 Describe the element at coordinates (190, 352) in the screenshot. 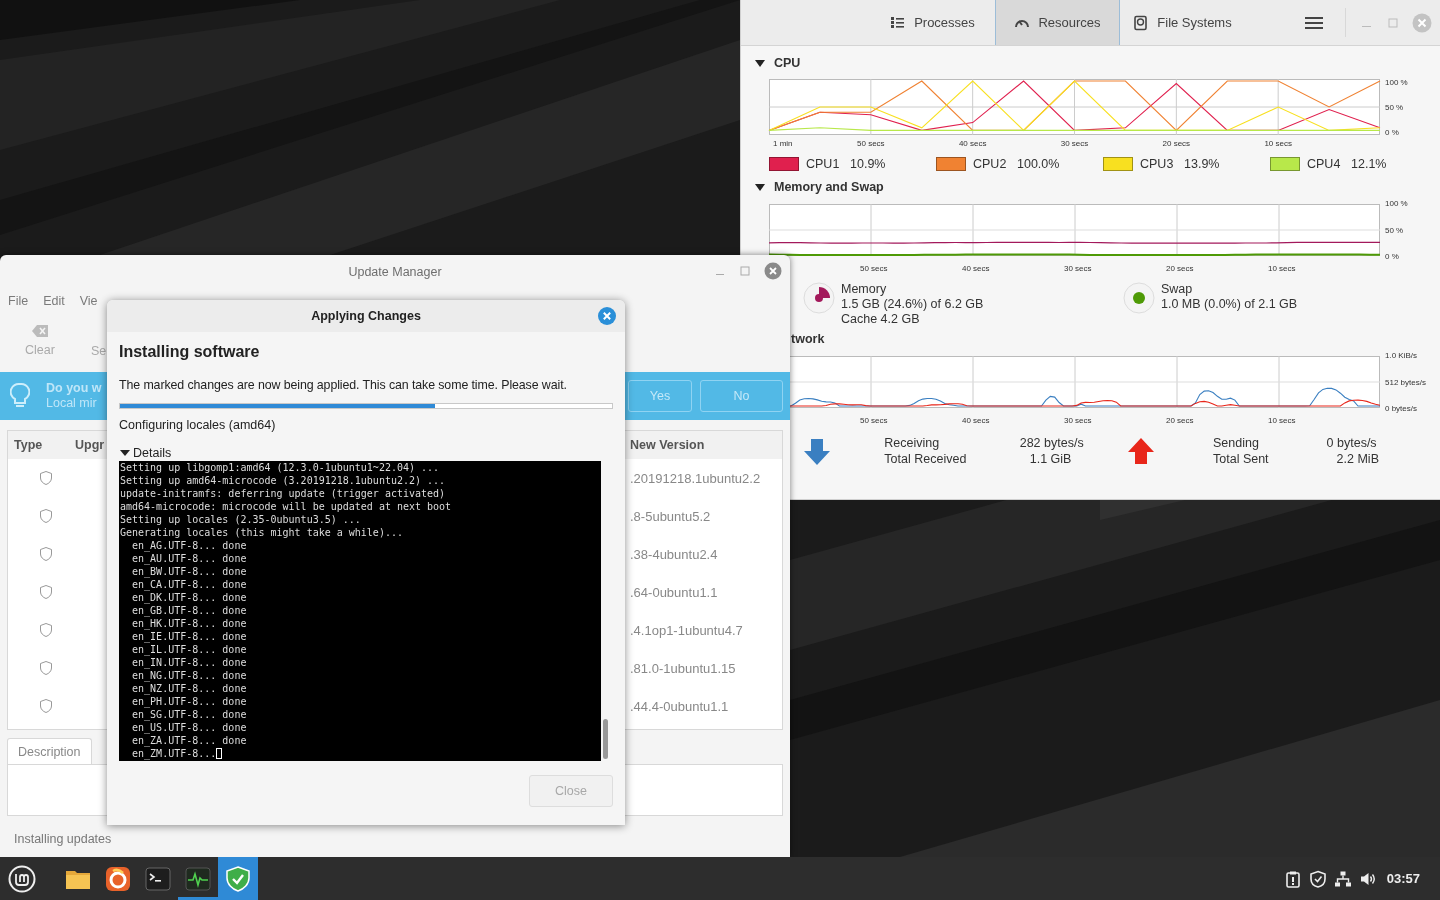

I see `dialog-heading: Installing software` at that location.